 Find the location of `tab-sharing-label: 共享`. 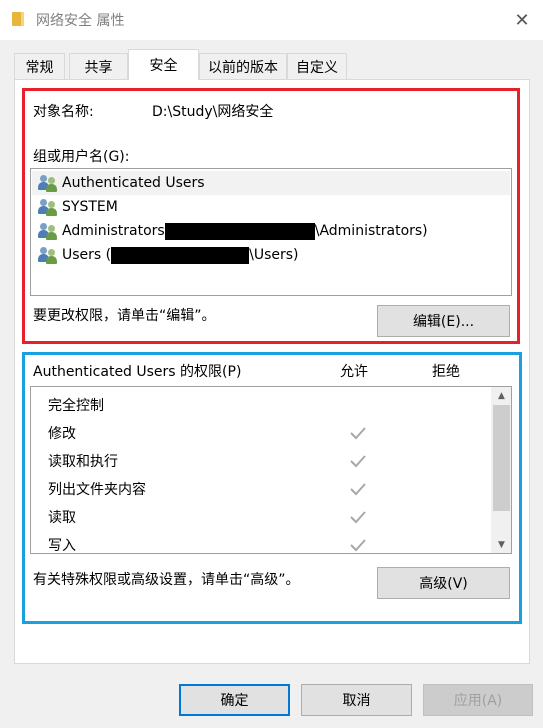

tab-sharing-label: 共享 is located at coordinates (98, 68).